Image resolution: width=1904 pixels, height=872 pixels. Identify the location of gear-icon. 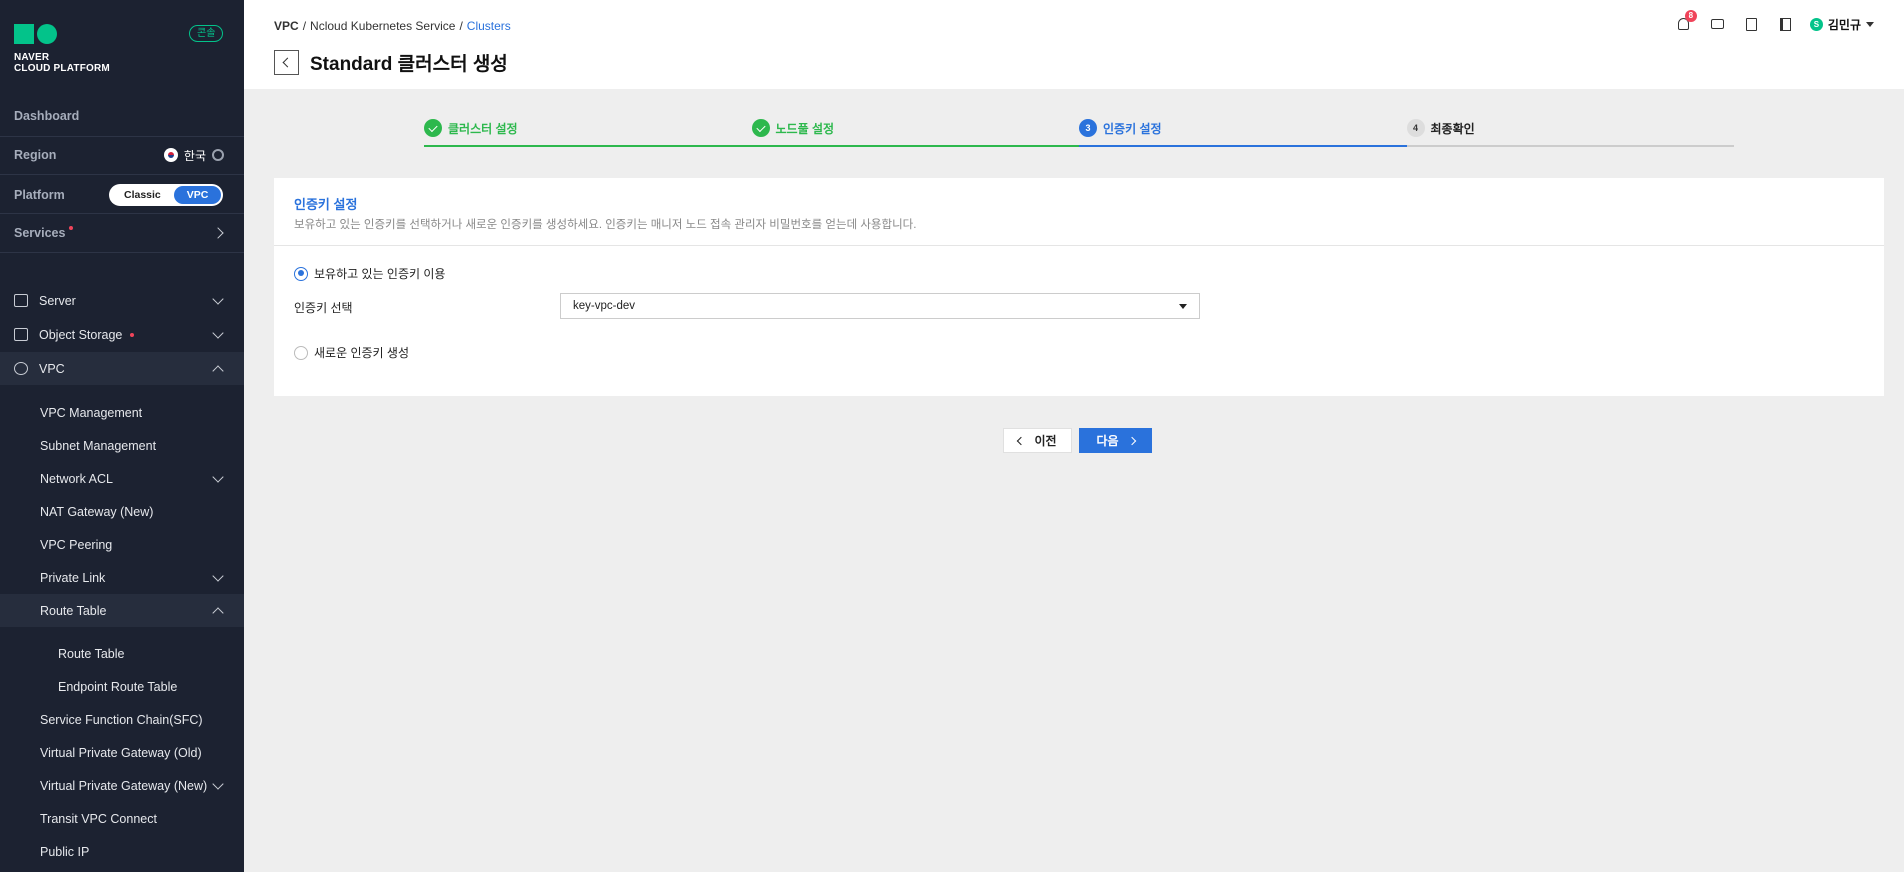
(218, 155).